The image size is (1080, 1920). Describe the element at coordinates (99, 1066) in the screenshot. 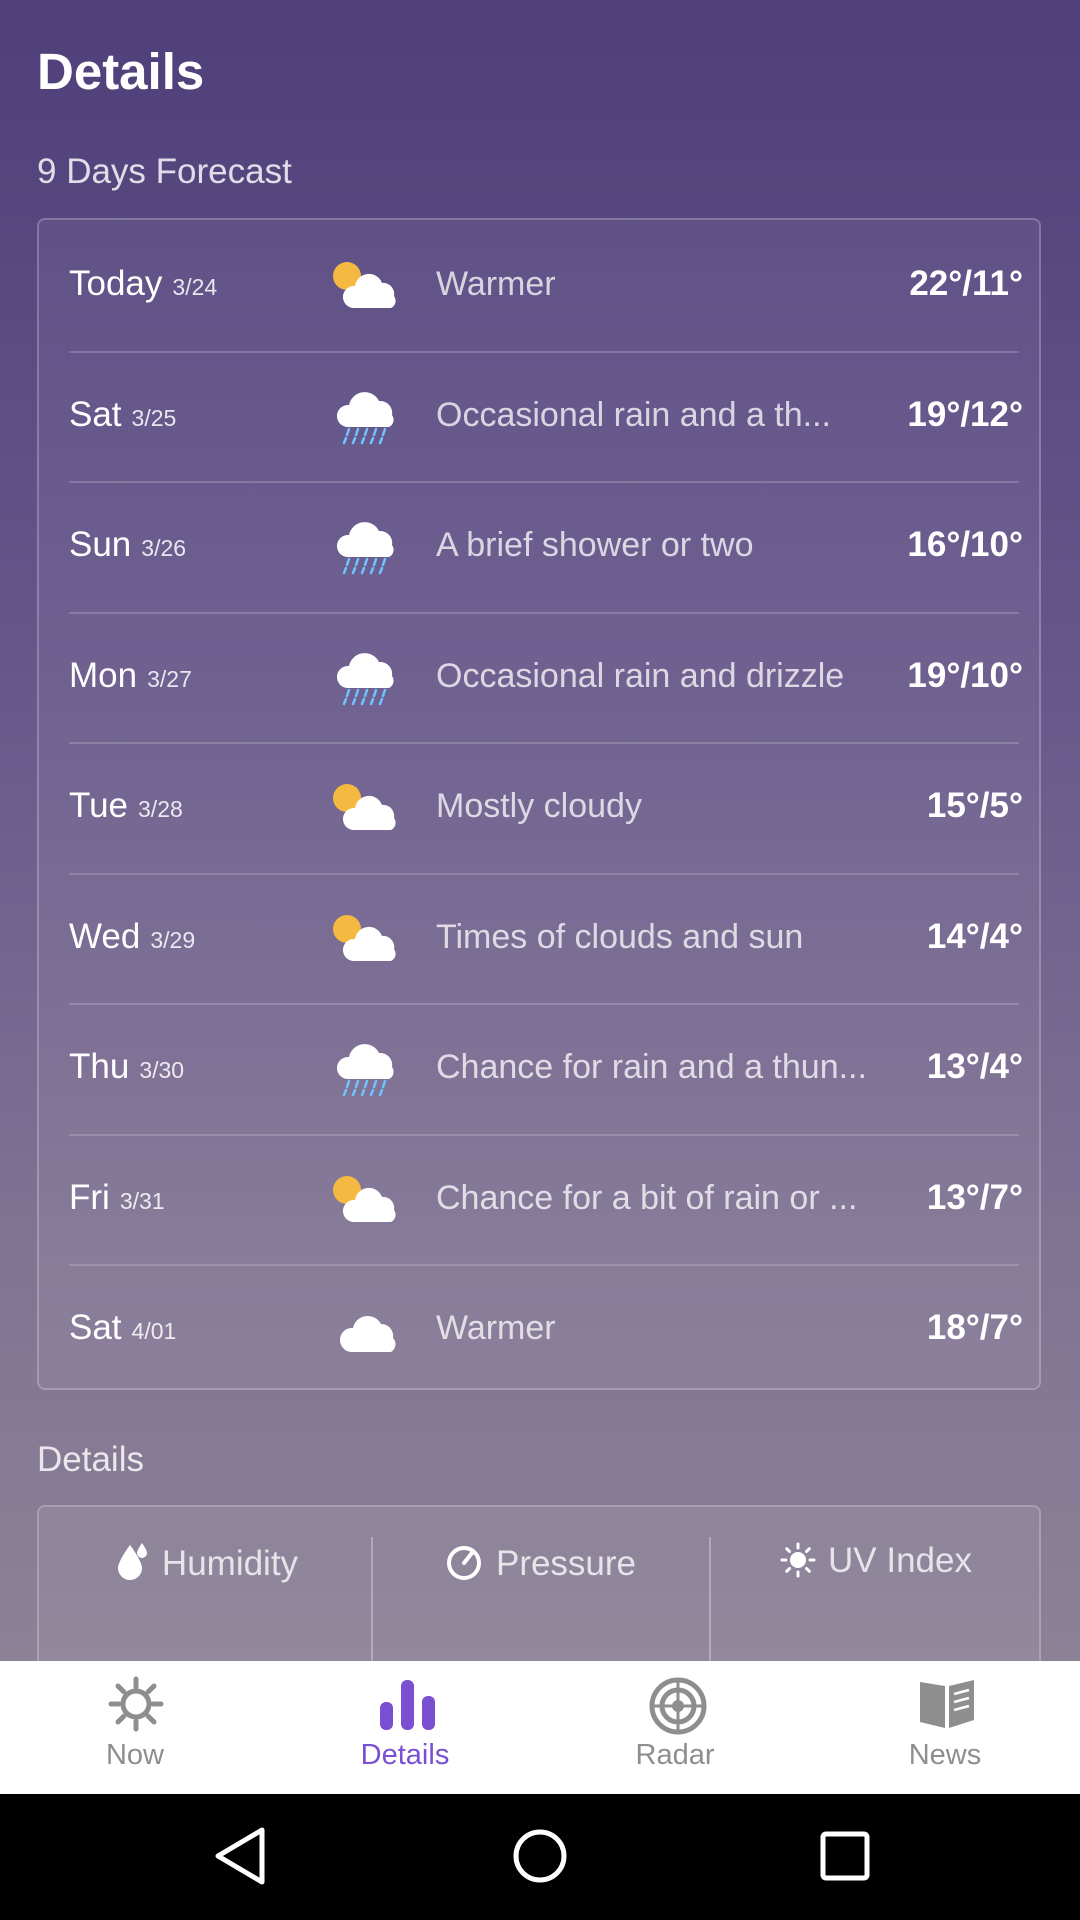

I see `day-name: Thu` at that location.